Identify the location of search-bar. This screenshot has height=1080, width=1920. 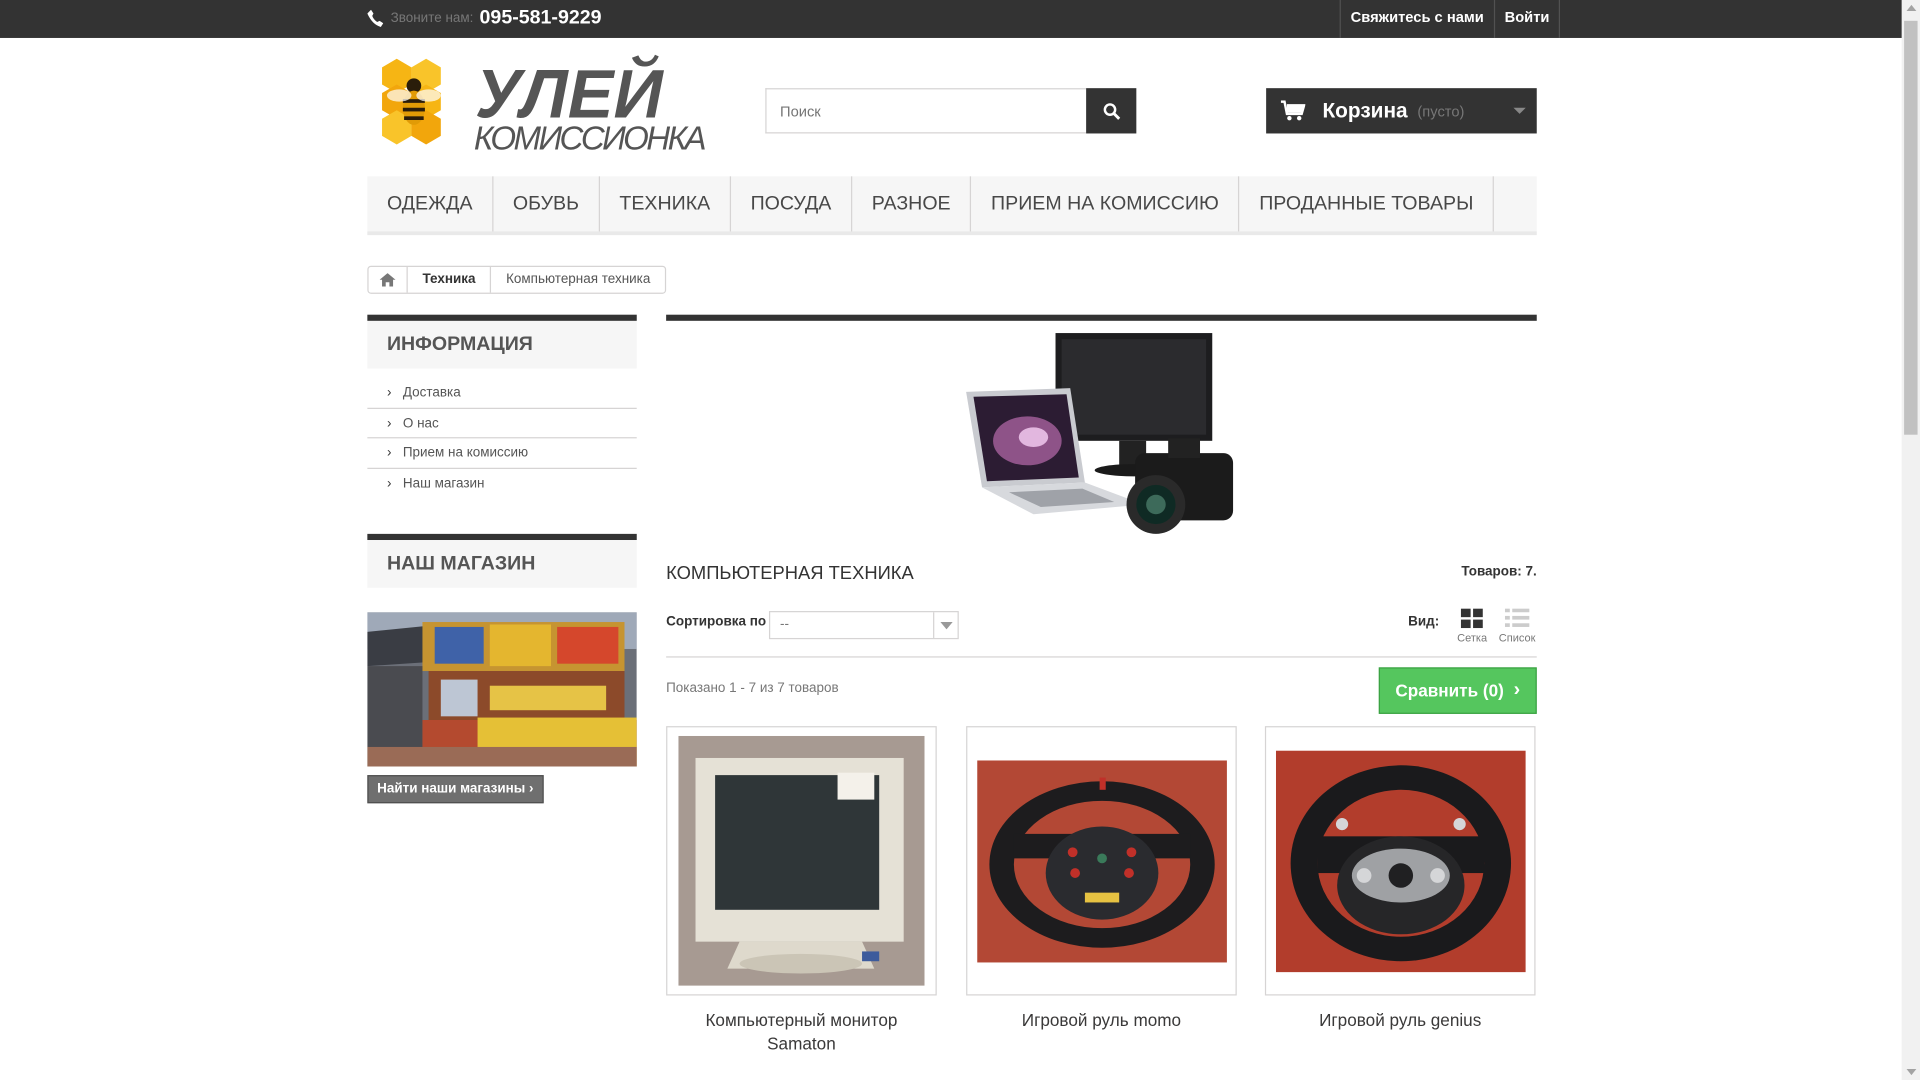
(951, 111).